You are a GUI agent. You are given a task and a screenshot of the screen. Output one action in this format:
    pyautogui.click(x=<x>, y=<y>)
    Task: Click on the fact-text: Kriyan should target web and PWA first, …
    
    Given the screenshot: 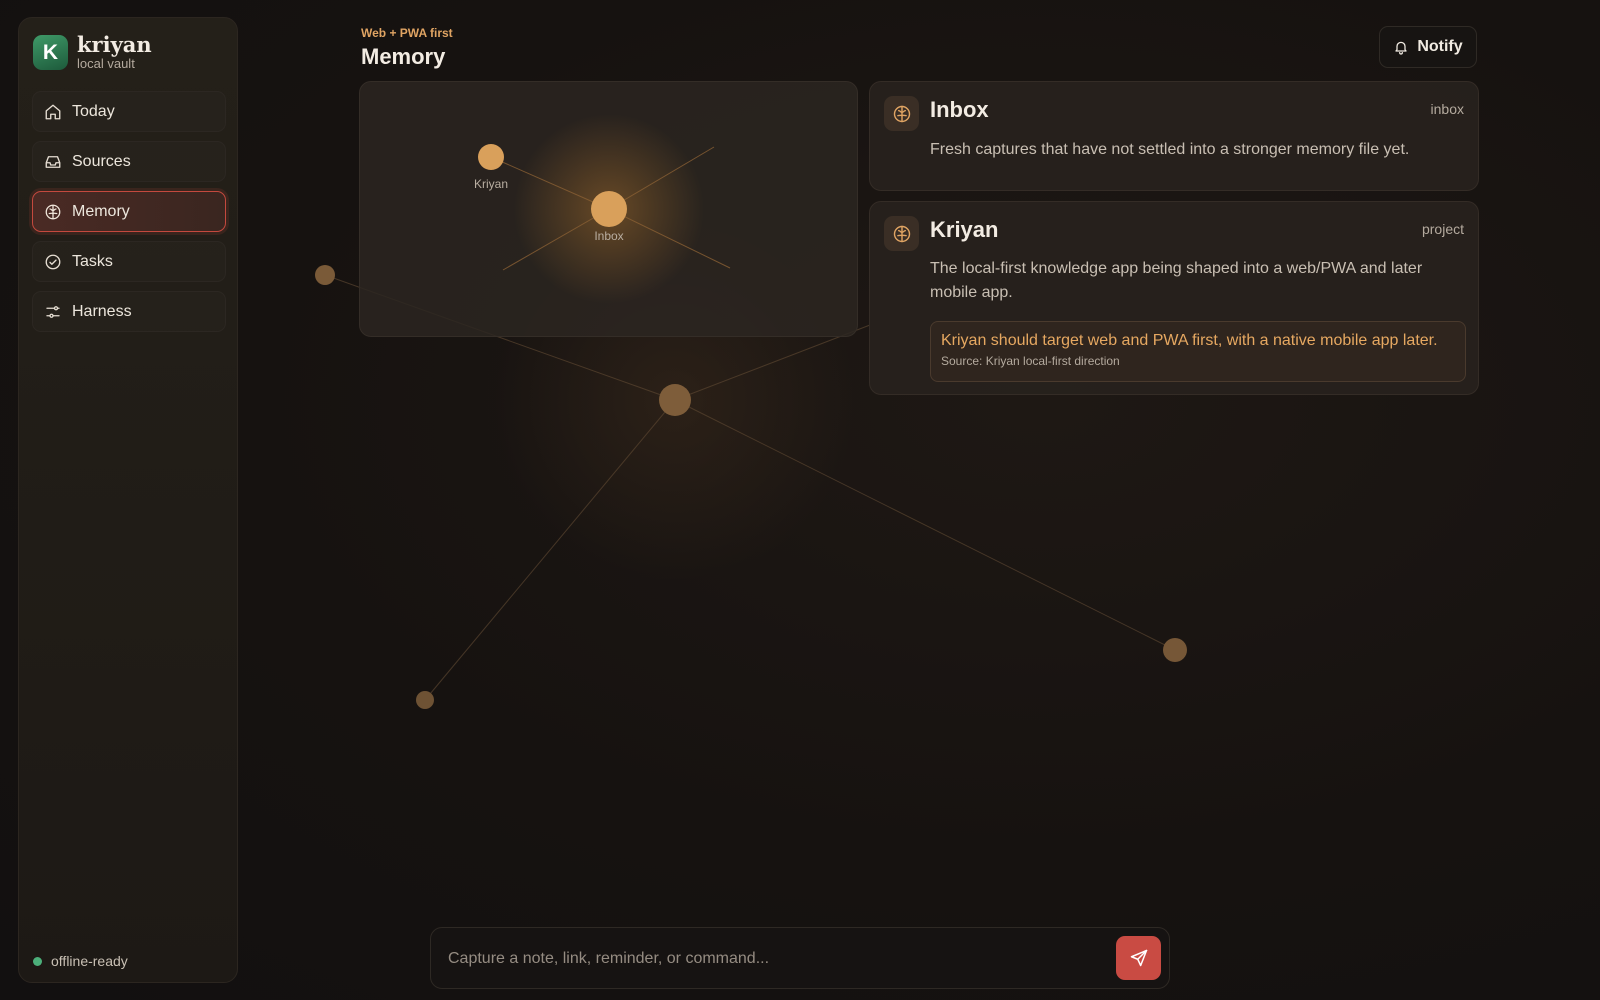 What is the action you would take?
    pyautogui.click(x=1189, y=340)
    